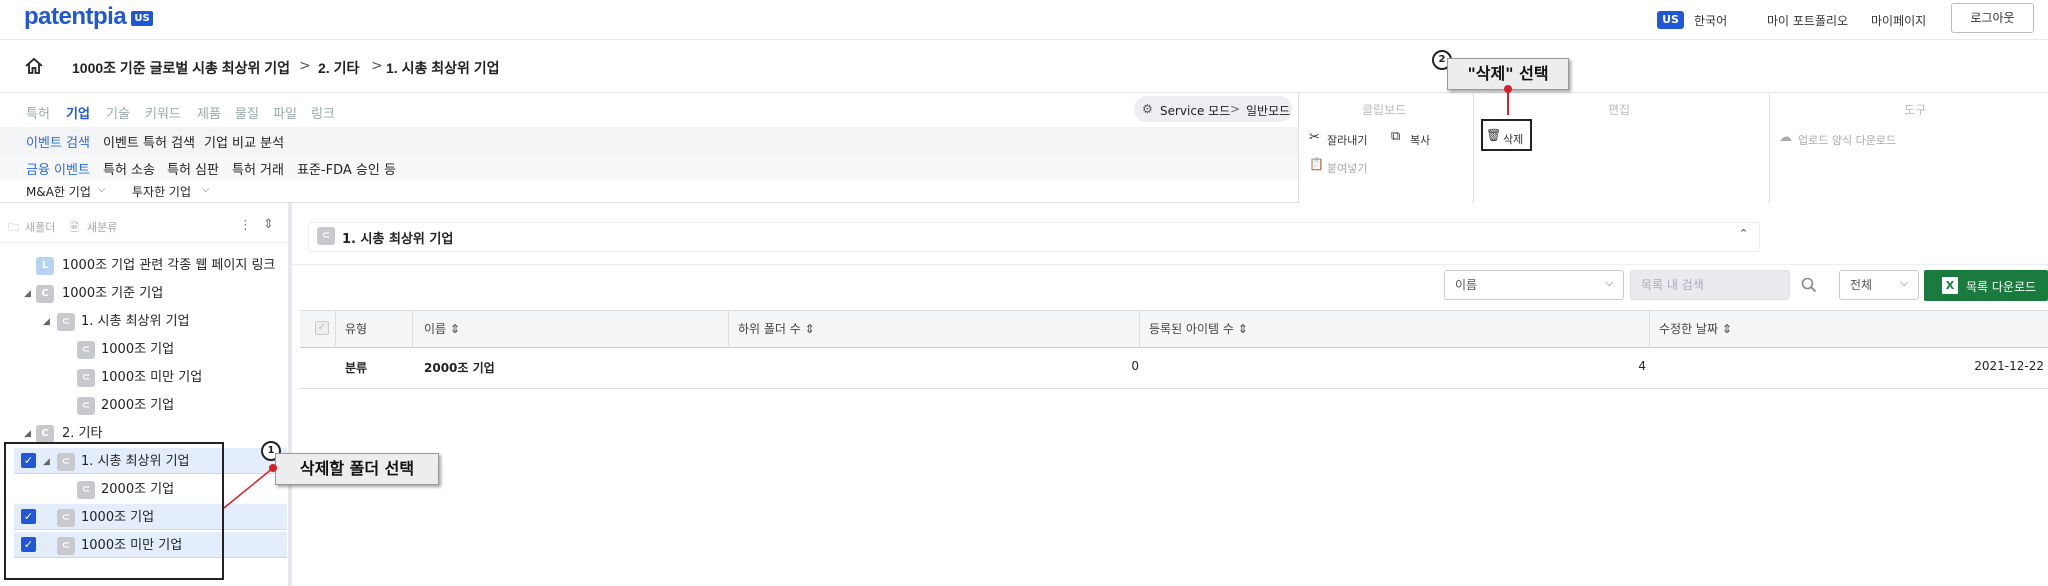  What do you see at coordinates (181, 68) in the screenshot?
I see `breadcrumb-item: 1000조 기준 글로벌 시총 최상위 기업` at bounding box center [181, 68].